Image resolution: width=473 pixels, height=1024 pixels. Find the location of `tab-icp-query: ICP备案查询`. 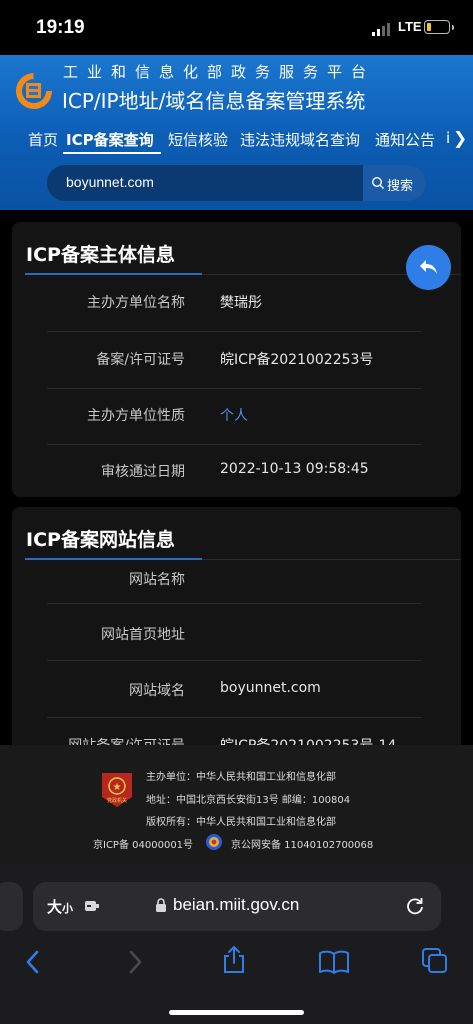

tab-icp-query: ICP备案查询 is located at coordinates (110, 139).